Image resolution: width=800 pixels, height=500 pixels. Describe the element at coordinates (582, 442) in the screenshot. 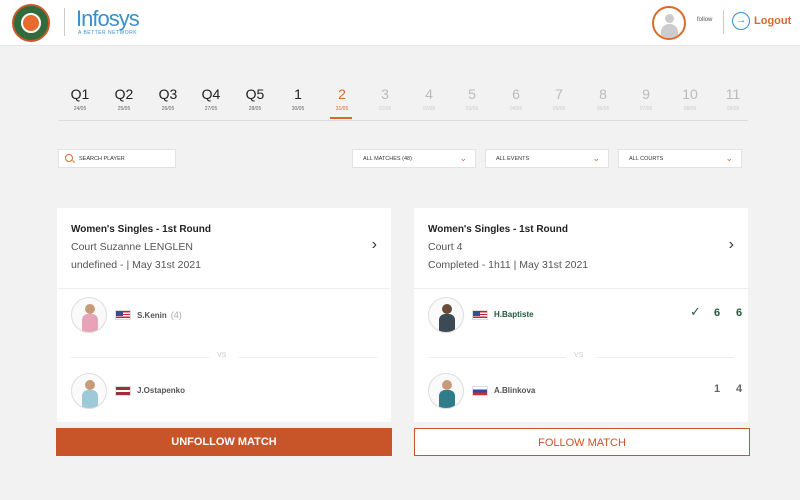

I see `follow-match-button: FOLLOW MATCH` at that location.